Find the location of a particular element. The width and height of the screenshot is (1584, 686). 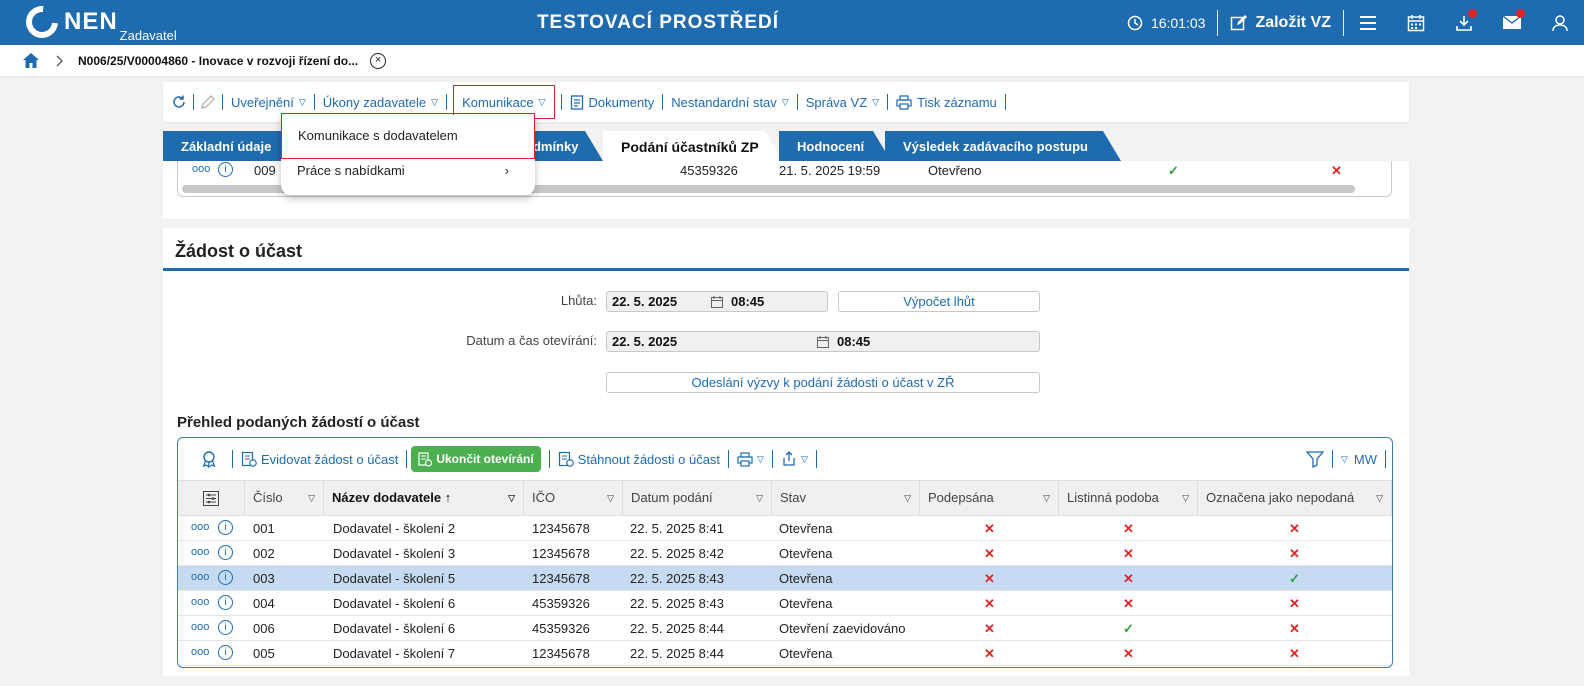

tab-hodnoceni: Hodnocení is located at coordinates (835, 146).